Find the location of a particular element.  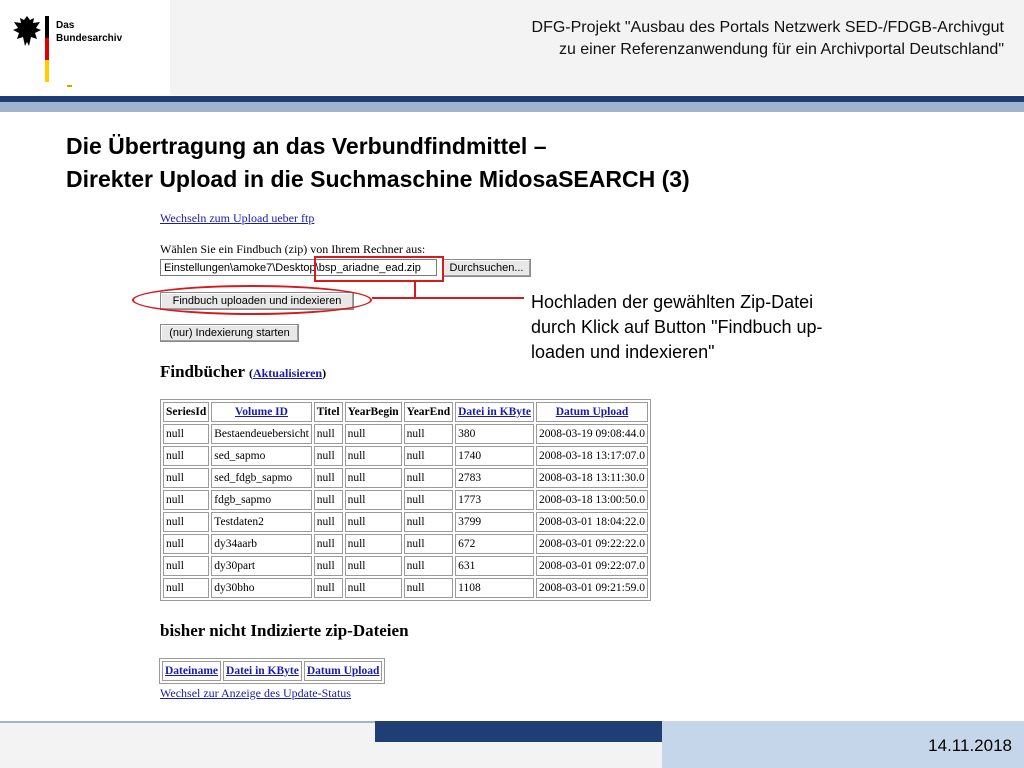

cell-volume-id: fdgb_sapmo is located at coordinates (261, 500).